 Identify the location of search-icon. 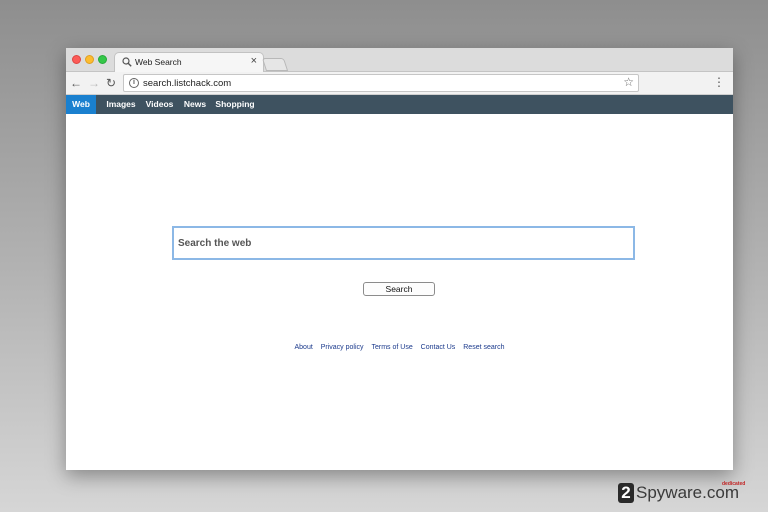
(127, 62).